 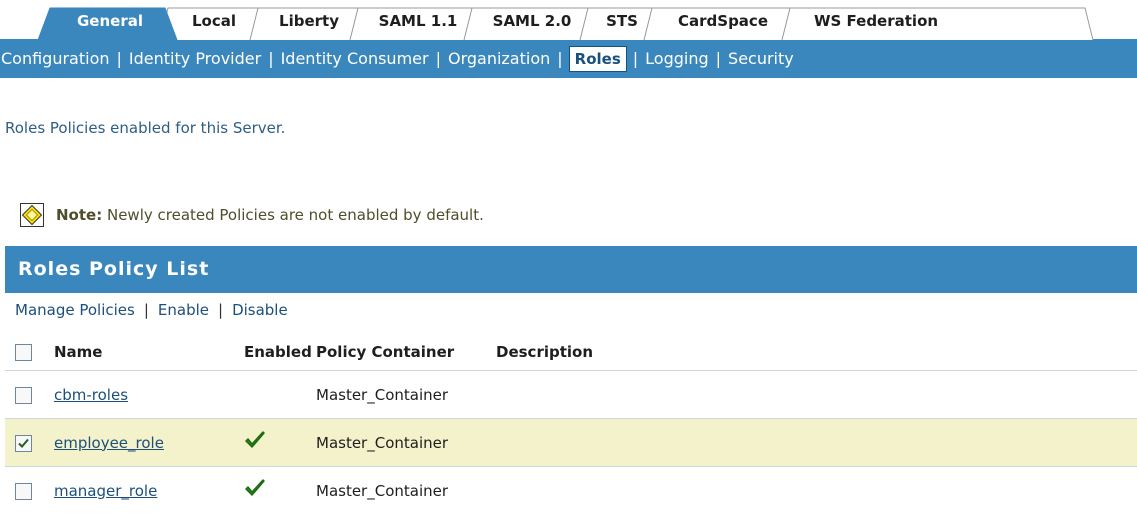 I want to click on select-all-cell, so click(x=29, y=352).